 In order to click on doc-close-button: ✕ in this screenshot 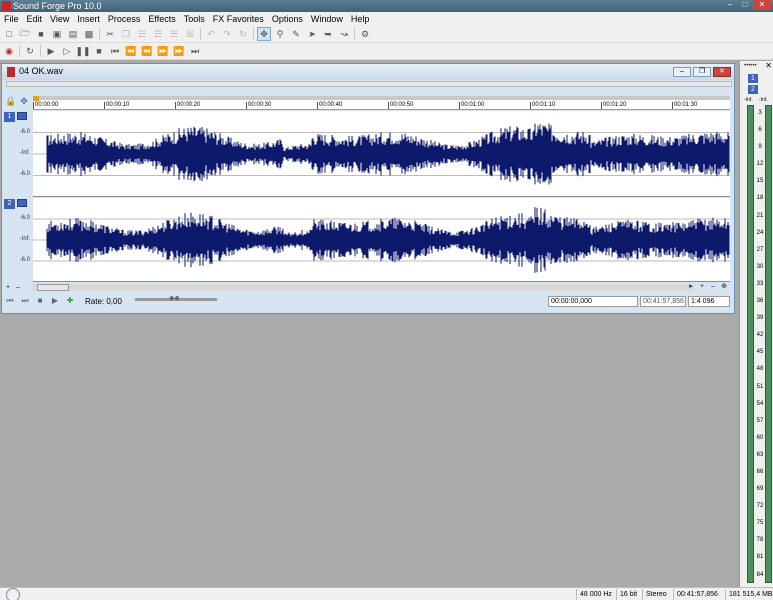, I will do `click(722, 72)`.